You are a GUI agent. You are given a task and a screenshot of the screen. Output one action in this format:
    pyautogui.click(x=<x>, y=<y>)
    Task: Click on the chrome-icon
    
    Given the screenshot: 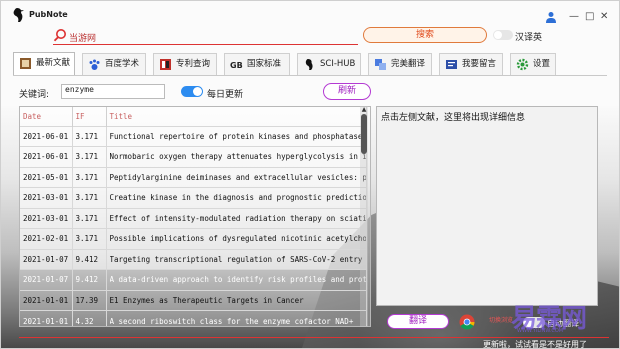 What is the action you would take?
    pyautogui.click(x=467, y=322)
    